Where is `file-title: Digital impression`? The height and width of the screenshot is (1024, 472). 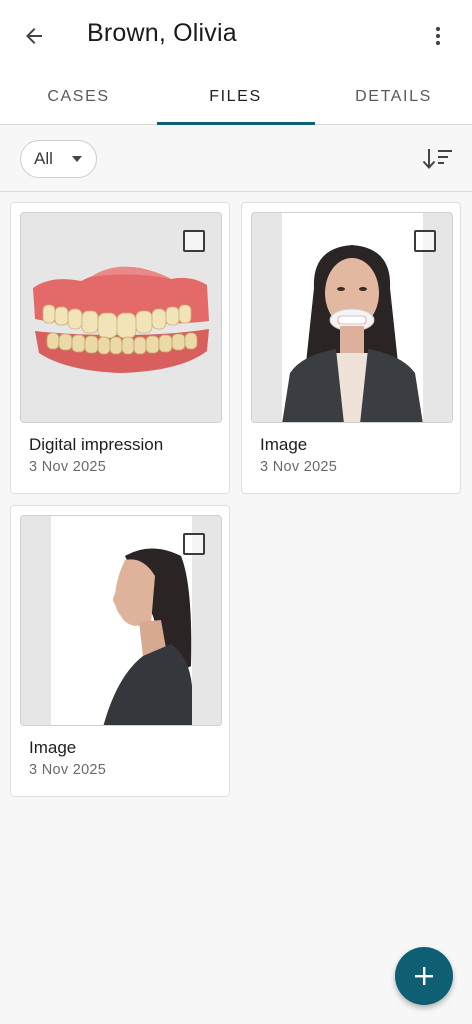 file-title: Digital impression is located at coordinates (96, 444).